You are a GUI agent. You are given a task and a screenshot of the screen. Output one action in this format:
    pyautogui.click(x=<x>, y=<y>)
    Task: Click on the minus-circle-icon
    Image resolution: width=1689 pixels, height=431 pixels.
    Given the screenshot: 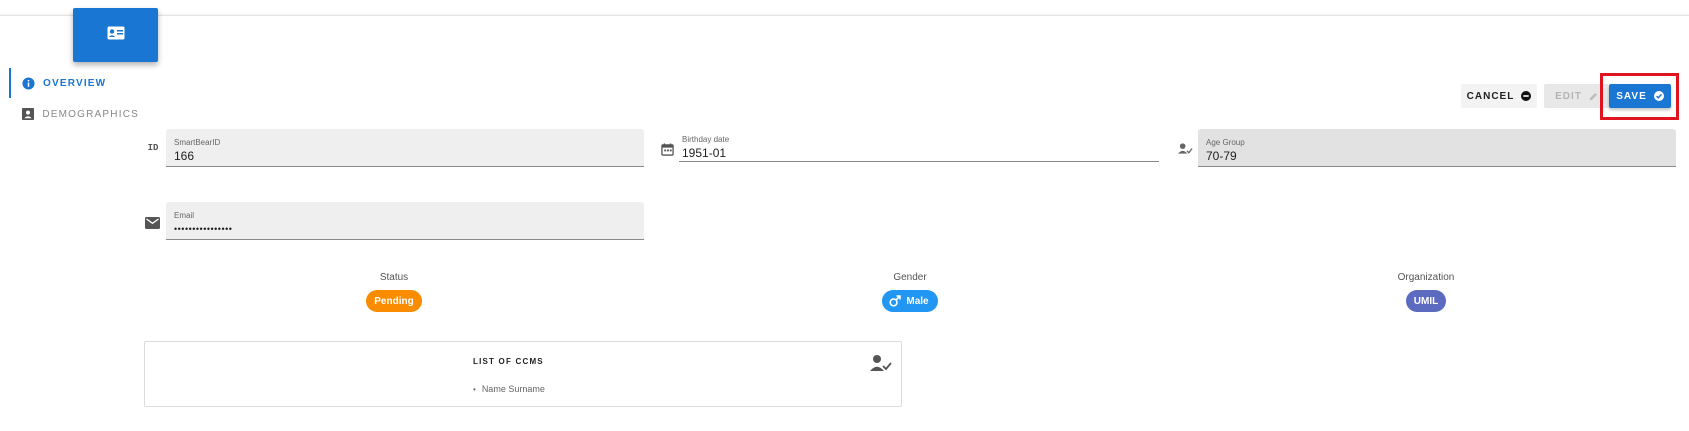 What is the action you would take?
    pyautogui.click(x=1526, y=96)
    